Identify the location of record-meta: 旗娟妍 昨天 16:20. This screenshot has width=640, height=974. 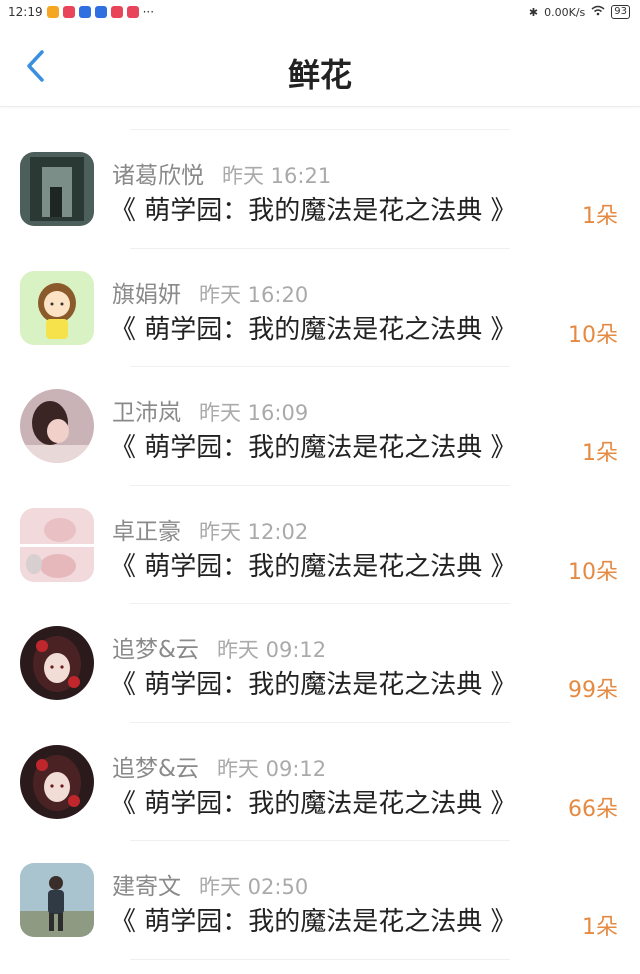
(210, 292).